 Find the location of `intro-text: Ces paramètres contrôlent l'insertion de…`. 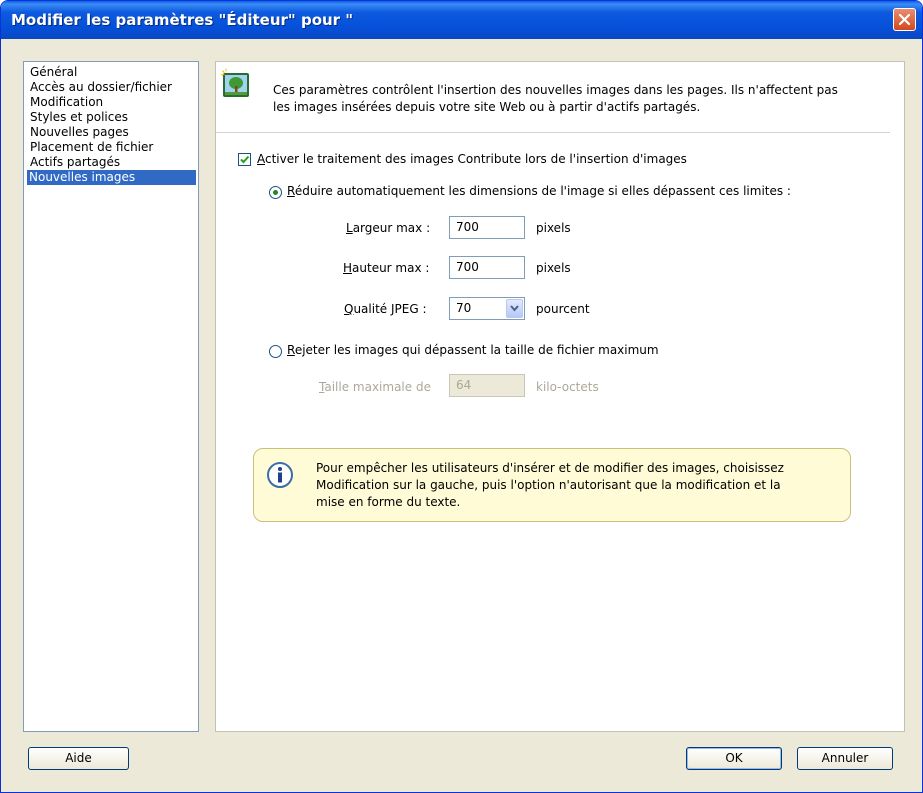

intro-text: Ces paramètres contrôlent l'insertion de… is located at coordinates (588, 99).